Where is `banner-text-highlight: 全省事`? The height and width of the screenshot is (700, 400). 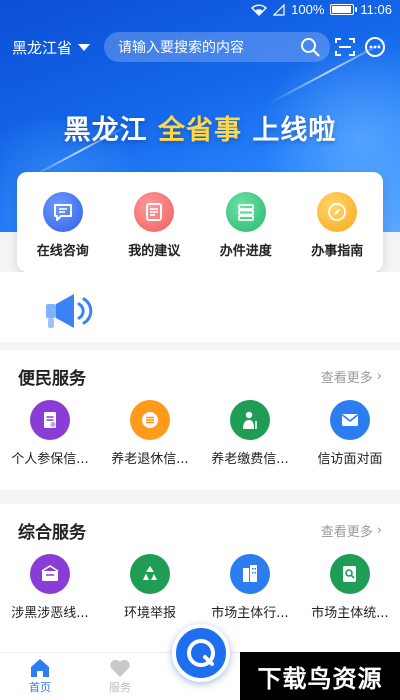
banner-text-highlight: 全省事 is located at coordinates (200, 130).